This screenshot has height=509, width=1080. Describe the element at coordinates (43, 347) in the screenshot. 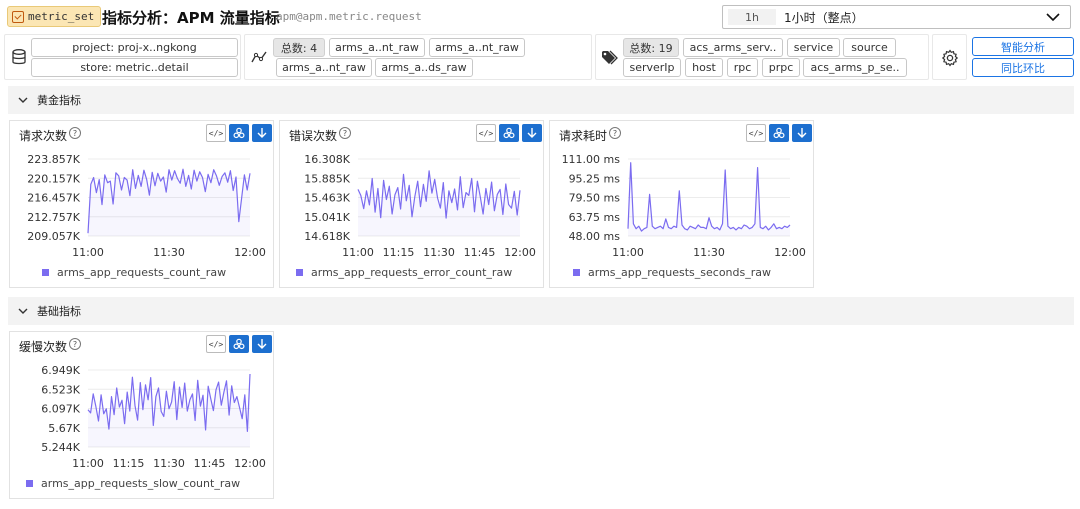

I see `panel-title: 缓慢次数` at that location.